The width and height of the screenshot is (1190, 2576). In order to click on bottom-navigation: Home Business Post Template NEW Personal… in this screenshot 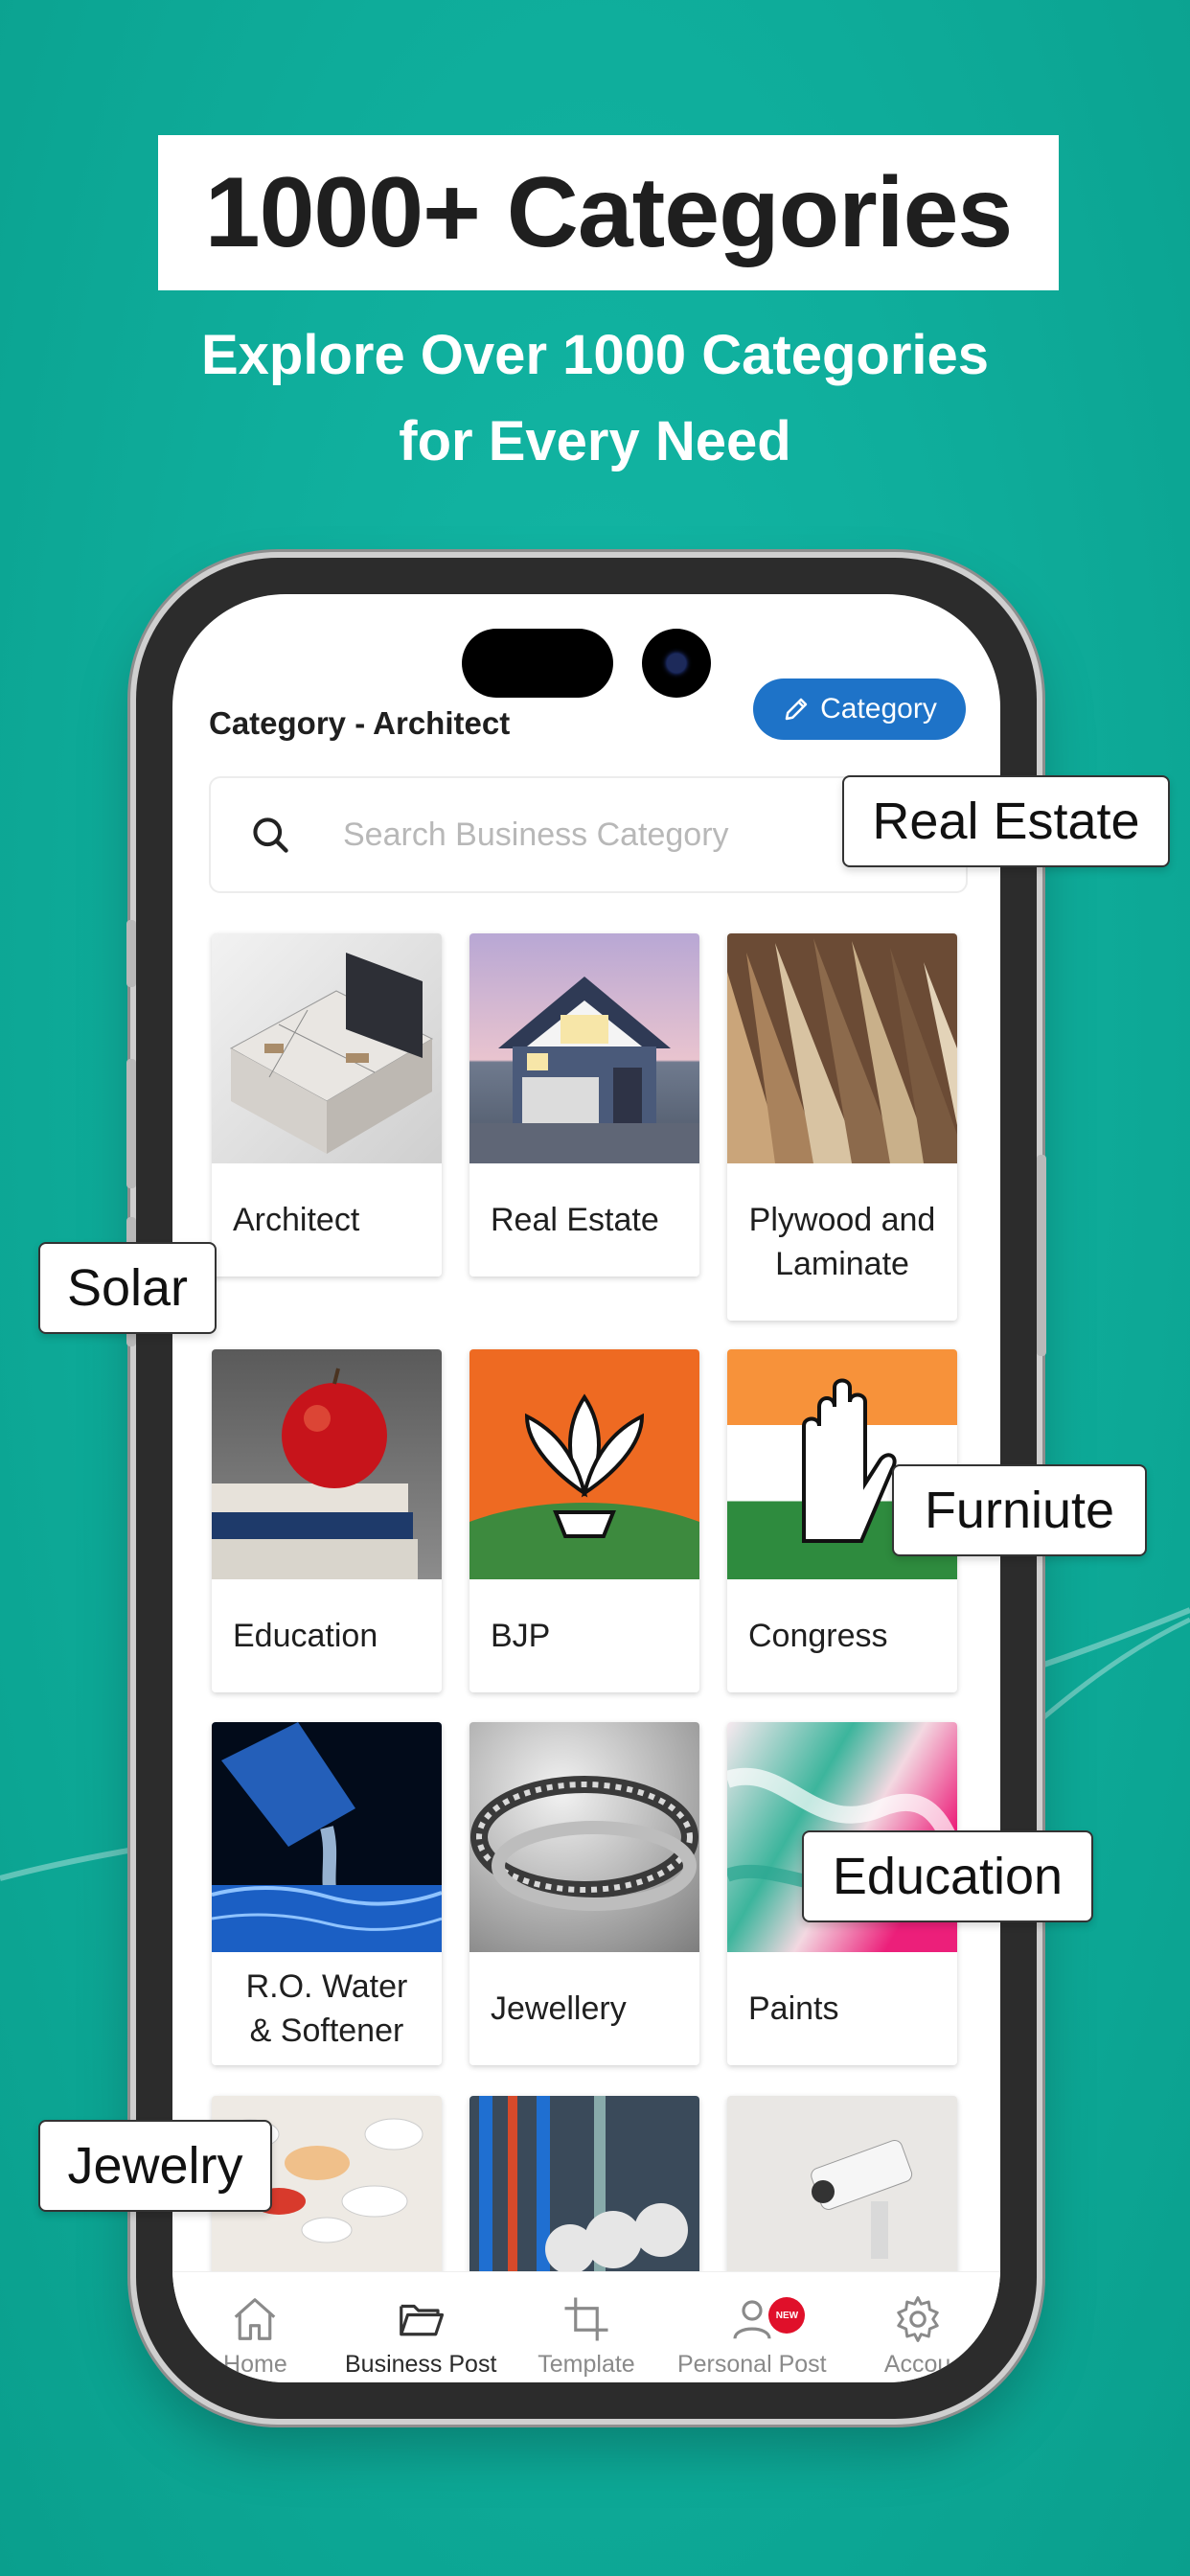, I will do `click(586, 2326)`.